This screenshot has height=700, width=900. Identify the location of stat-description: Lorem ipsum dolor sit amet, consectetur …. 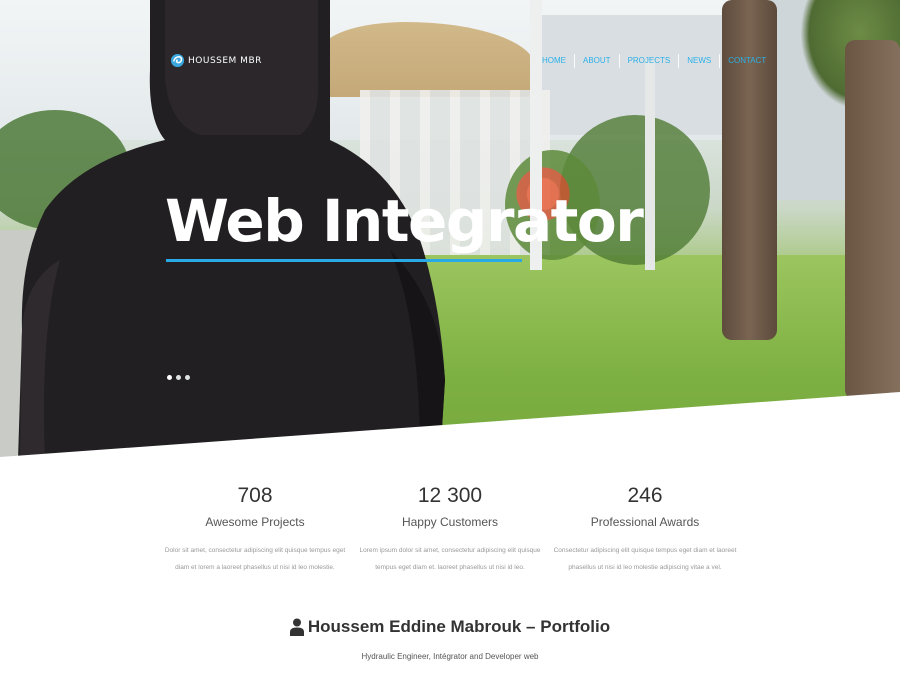
(450, 559).